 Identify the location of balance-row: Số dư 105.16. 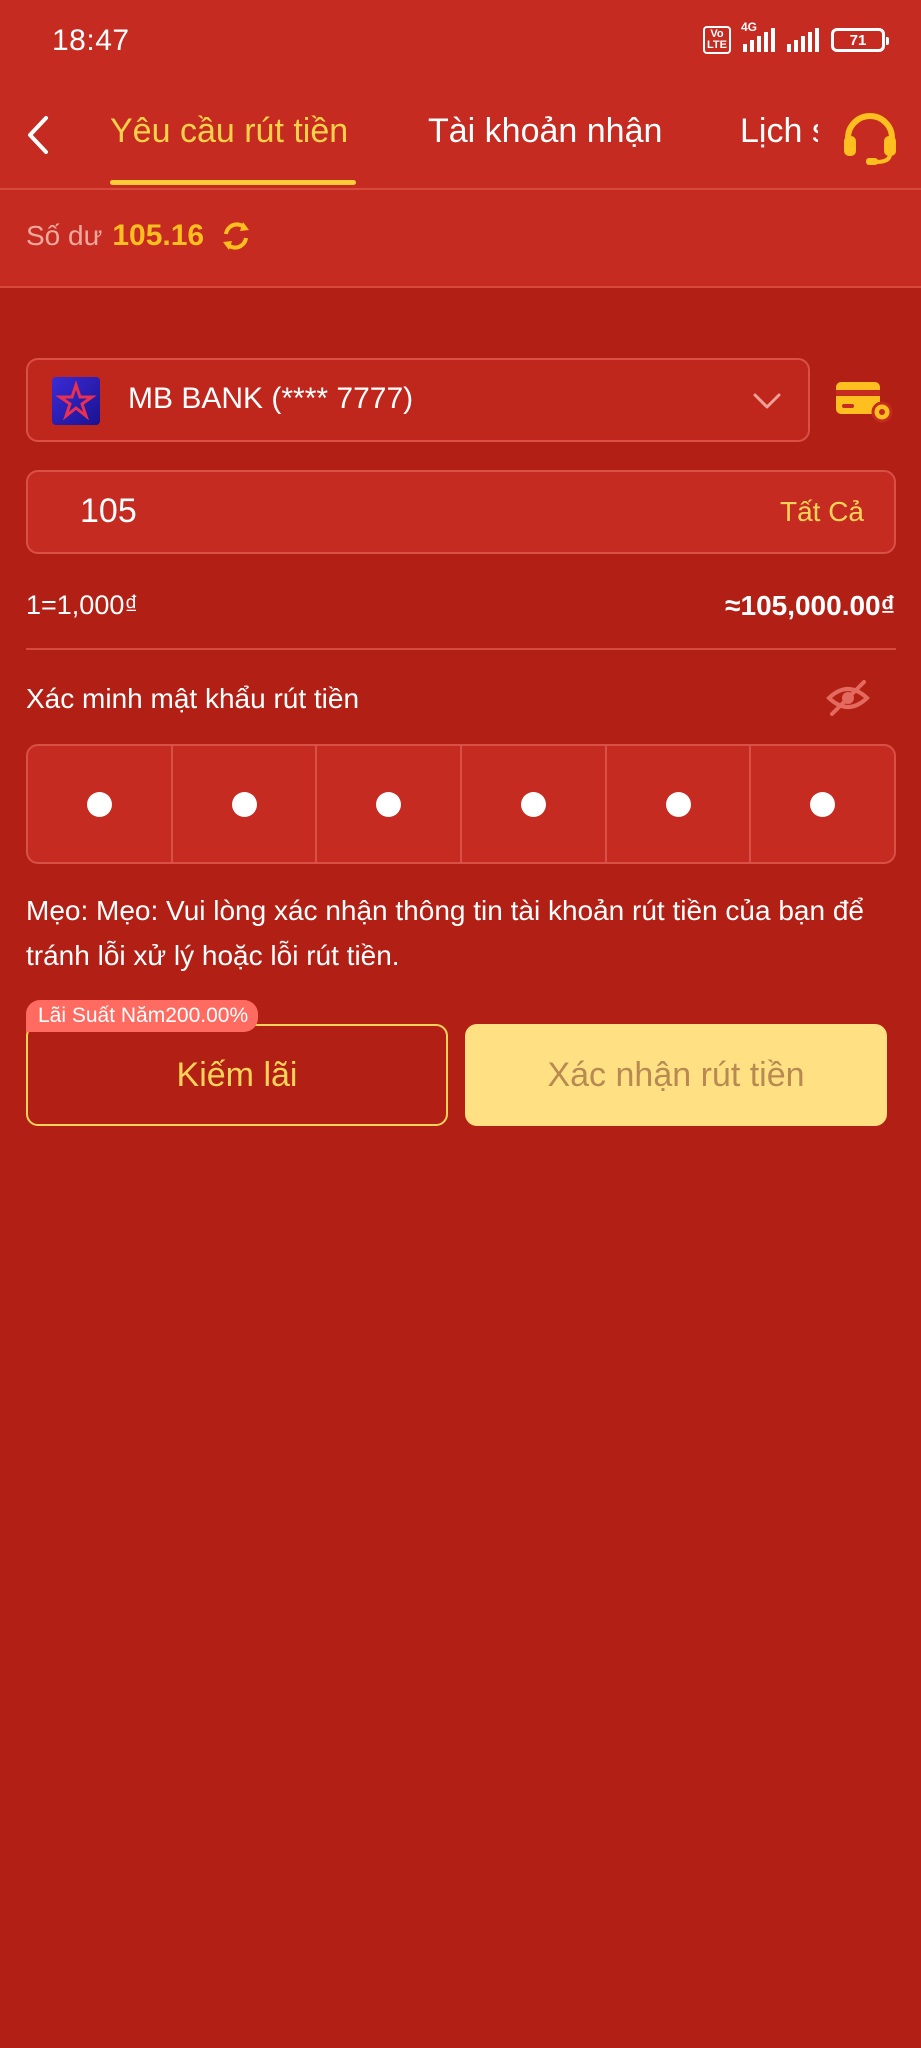
(140, 236).